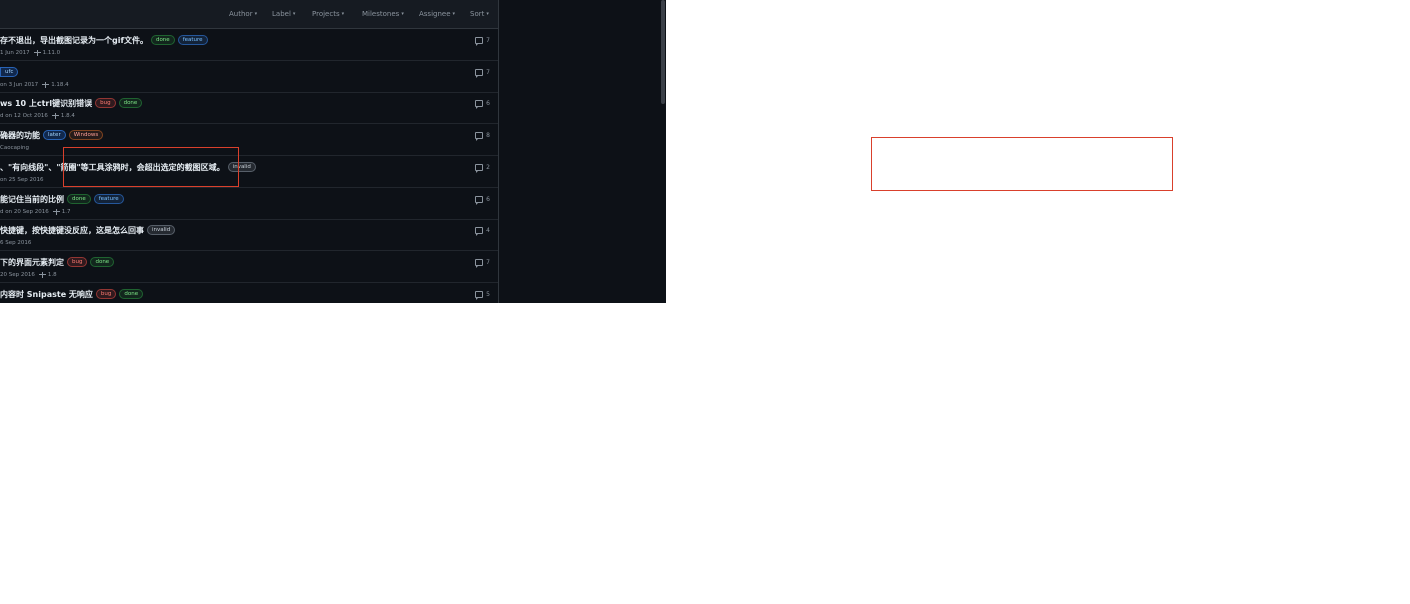 This screenshot has width=1410, height=604. What do you see at coordinates (68, 116) in the screenshot?
I see `issue-milestone-link: 1.8.4` at bounding box center [68, 116].